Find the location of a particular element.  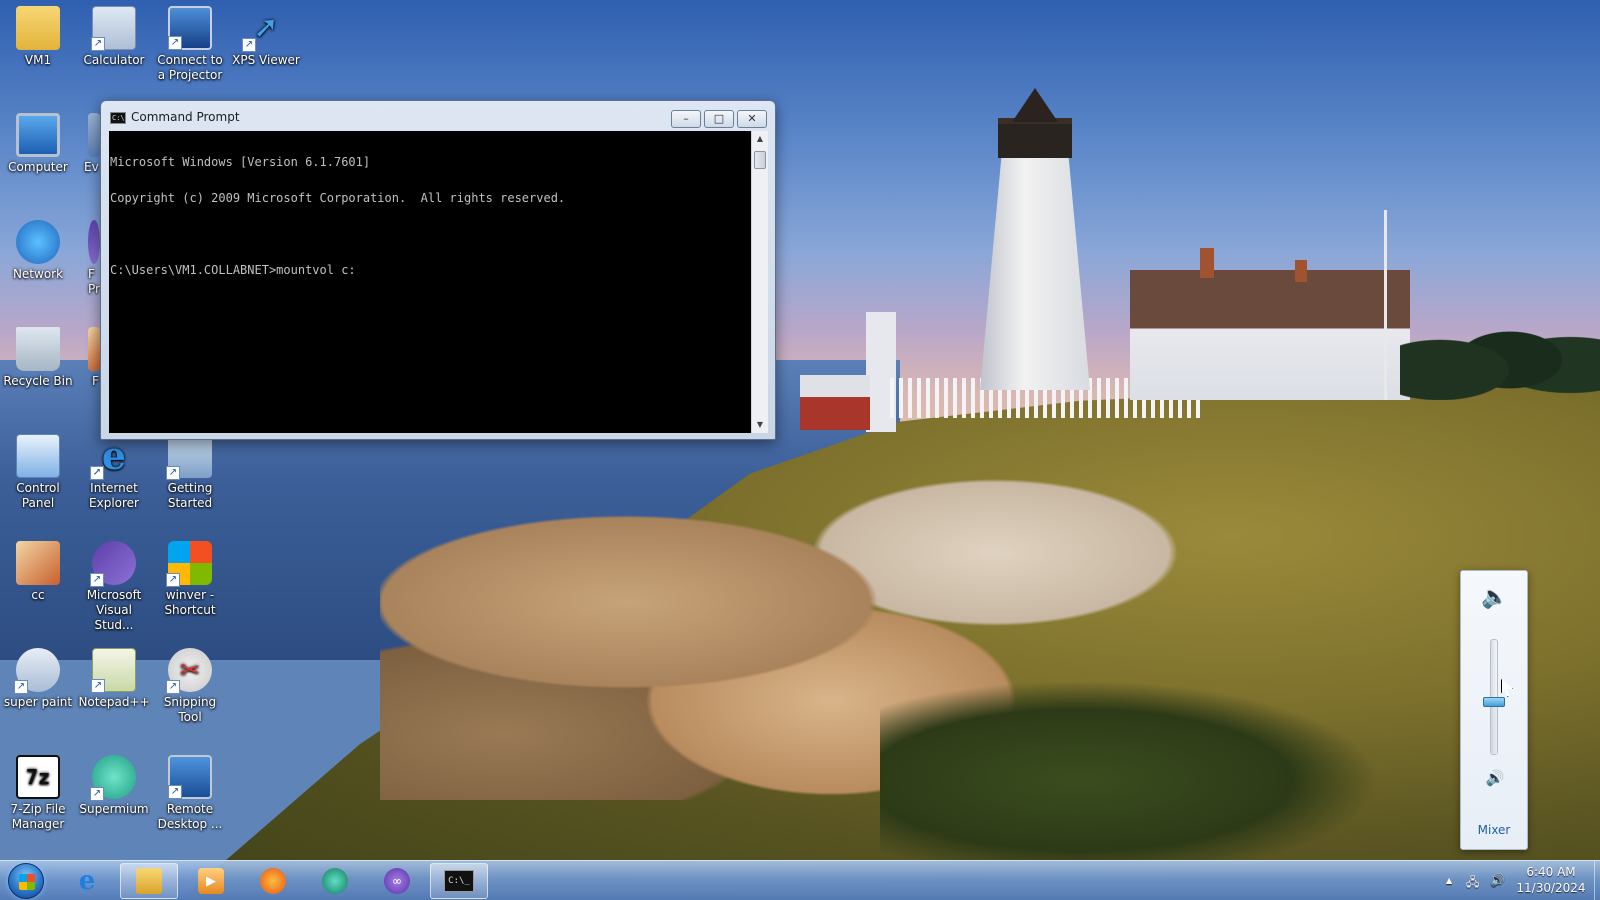

speaker-device-glyph: 🔈 is located at coordinates (1495, 597).